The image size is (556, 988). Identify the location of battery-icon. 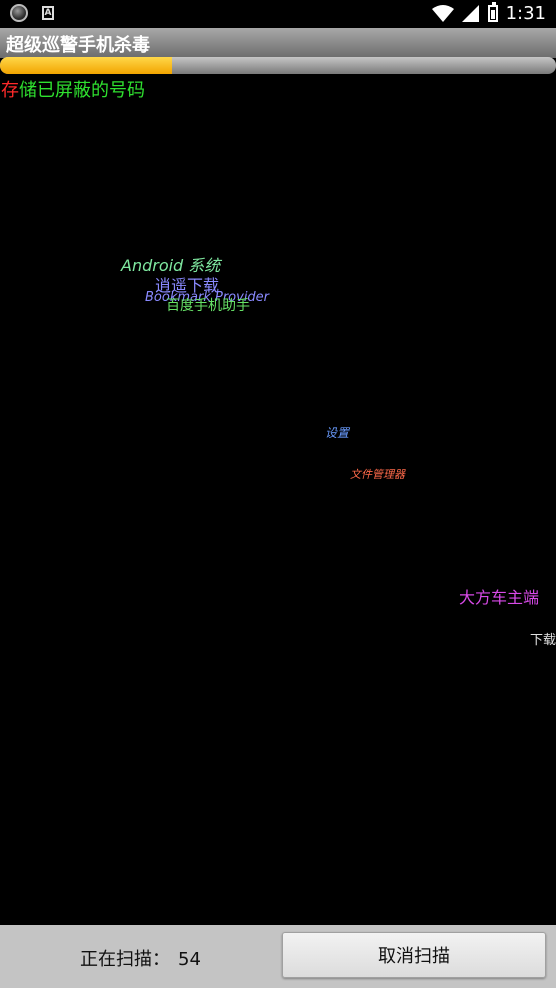
(492, 12).